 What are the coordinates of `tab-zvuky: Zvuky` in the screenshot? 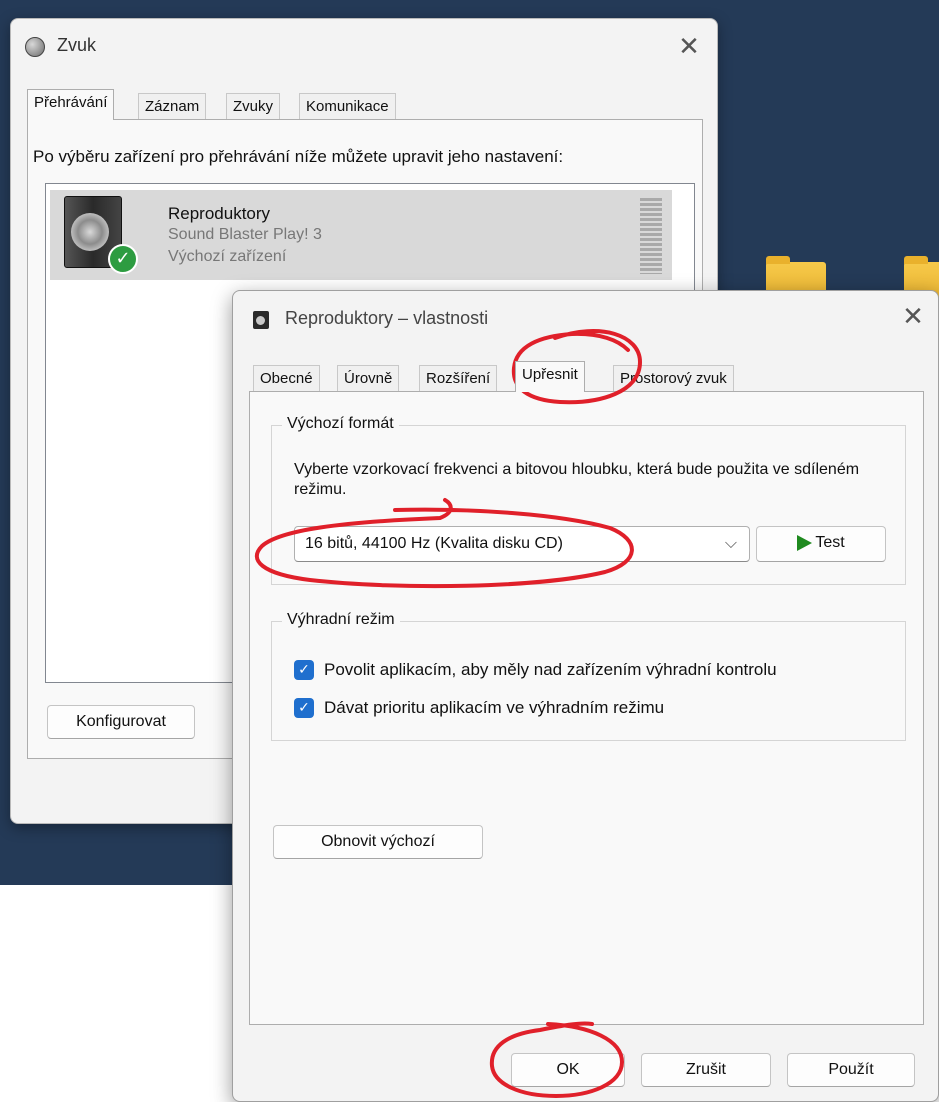 It's located at (253, 106).